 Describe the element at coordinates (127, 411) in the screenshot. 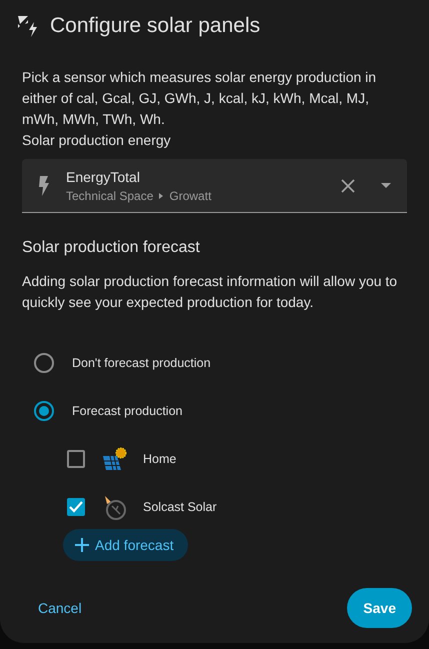

I see `radio-label: Forecast production` at that location.